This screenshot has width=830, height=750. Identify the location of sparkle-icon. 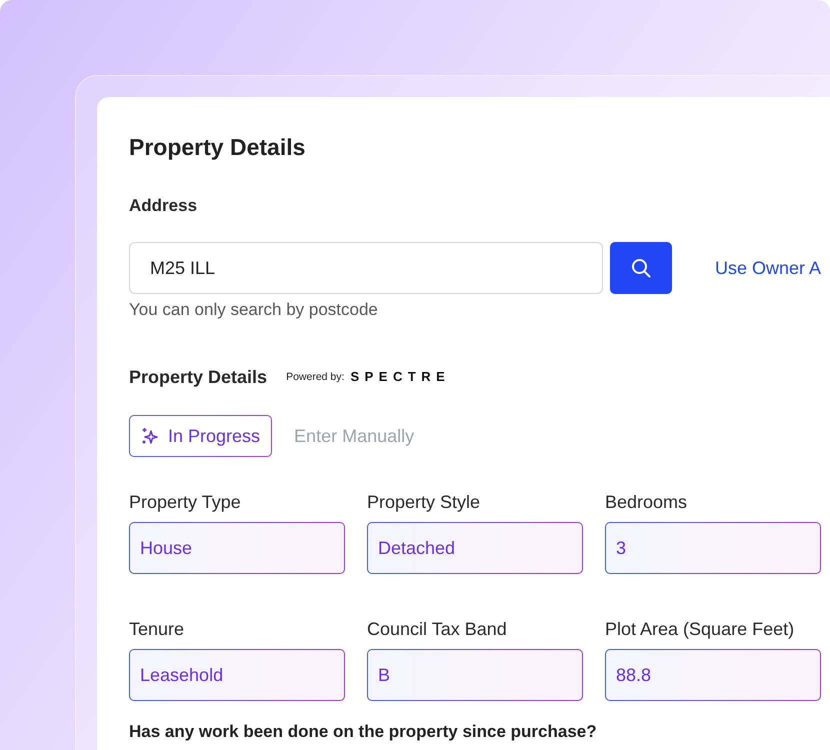
(150, 436).